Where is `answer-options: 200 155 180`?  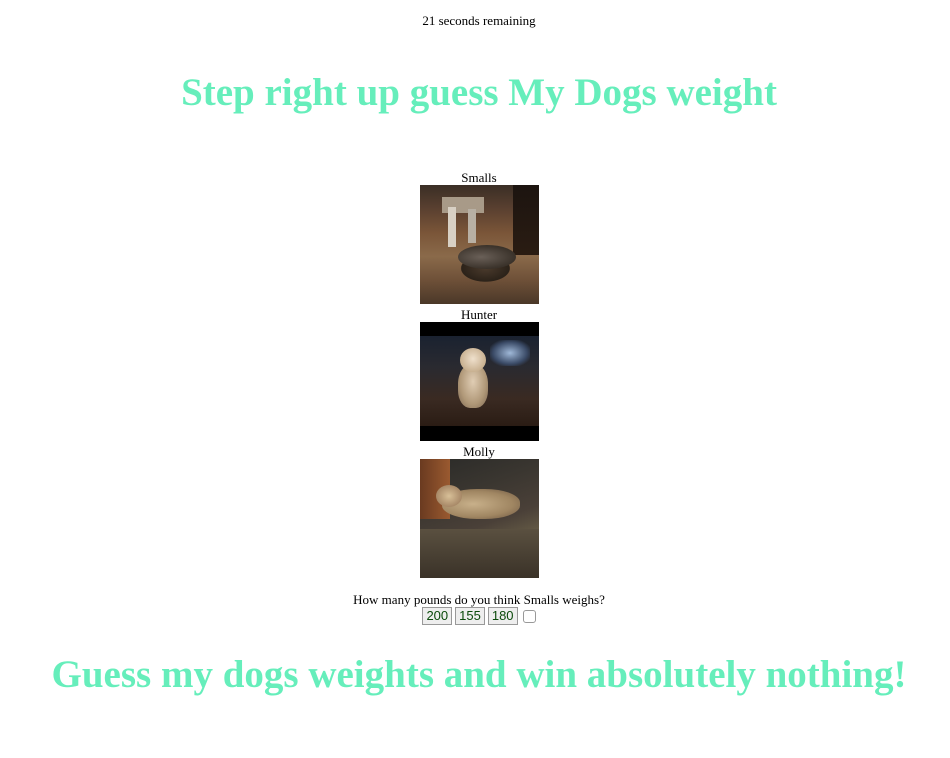
answer-options: 200 155 180 is located at coordinates (475, 616).